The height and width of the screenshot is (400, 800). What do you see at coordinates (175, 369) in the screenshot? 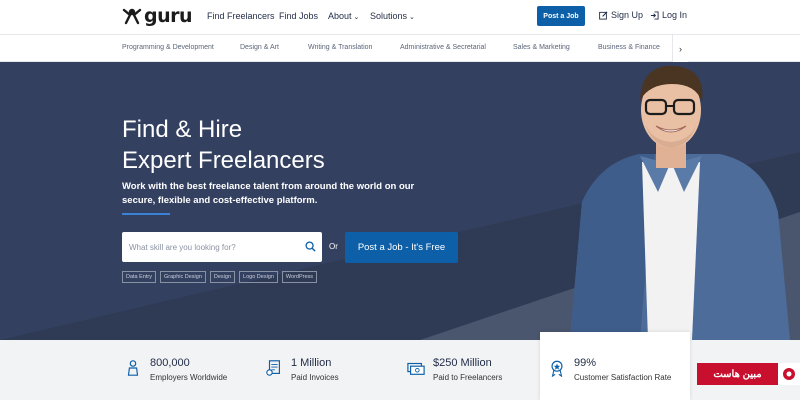
I see `stat-employers: 800,000 Employers Worldwide` at bounding box center [175, 369].